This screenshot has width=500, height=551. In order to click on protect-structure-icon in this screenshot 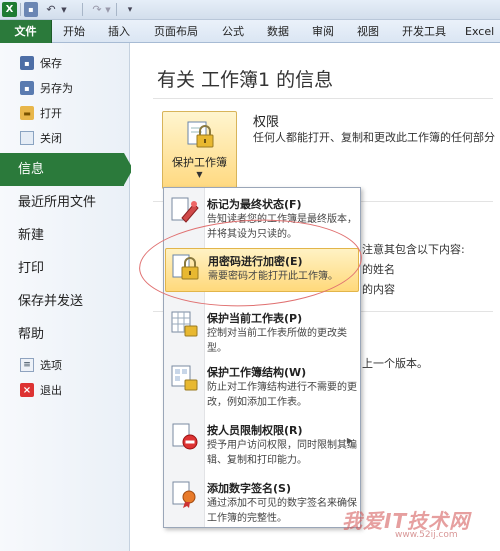, I will do `click(184, 378)`.